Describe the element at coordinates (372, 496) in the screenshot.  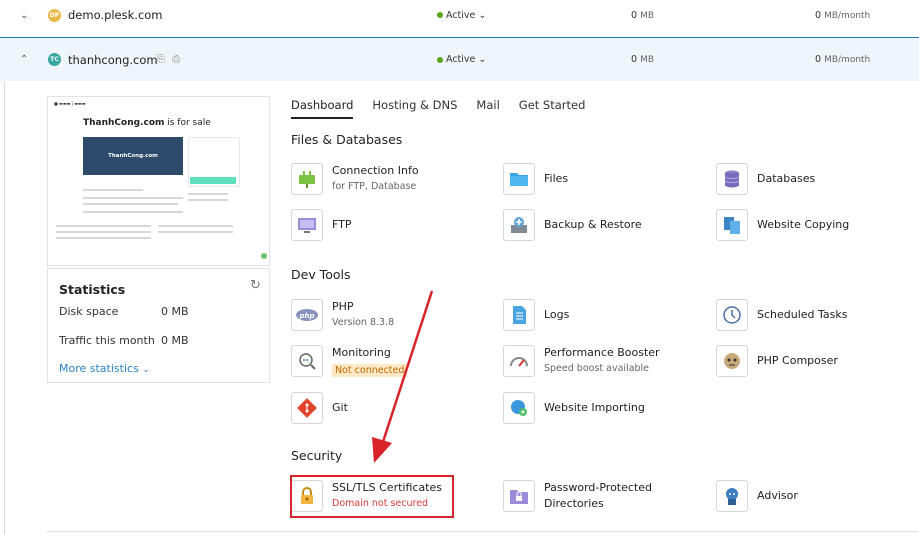
I see `ssl-highlight-box` at that location.